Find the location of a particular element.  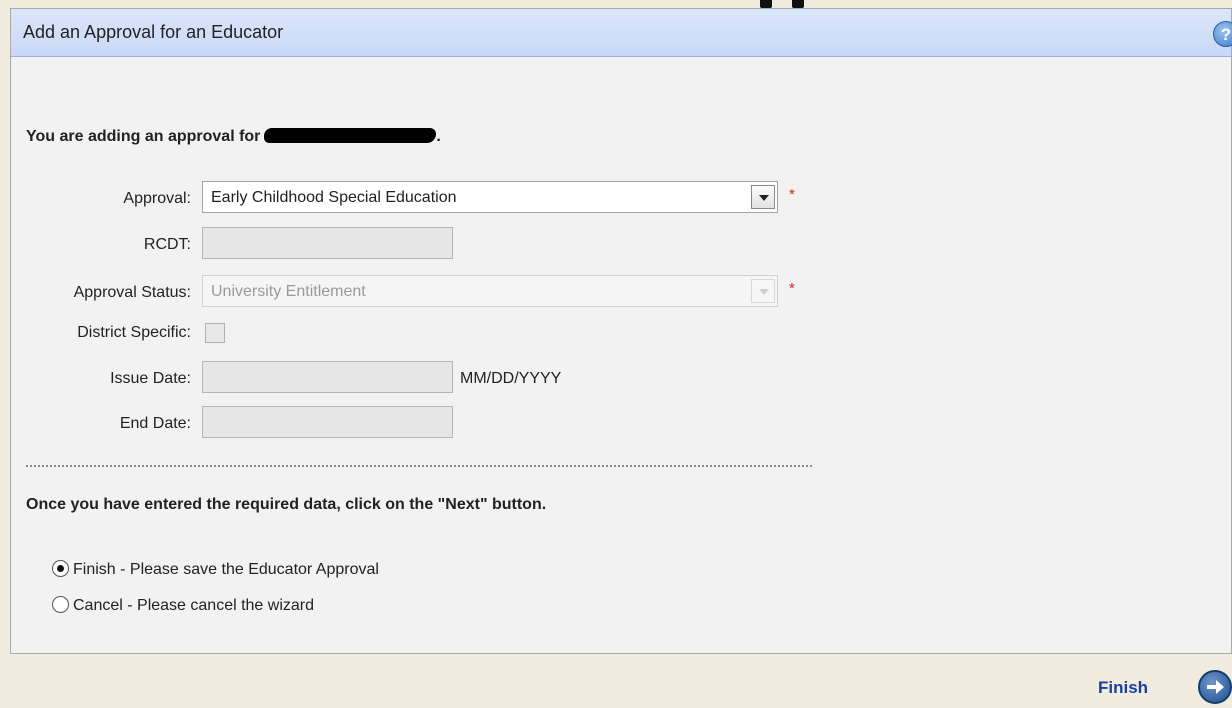

cancel-radio is located at coordinates (60, 604).